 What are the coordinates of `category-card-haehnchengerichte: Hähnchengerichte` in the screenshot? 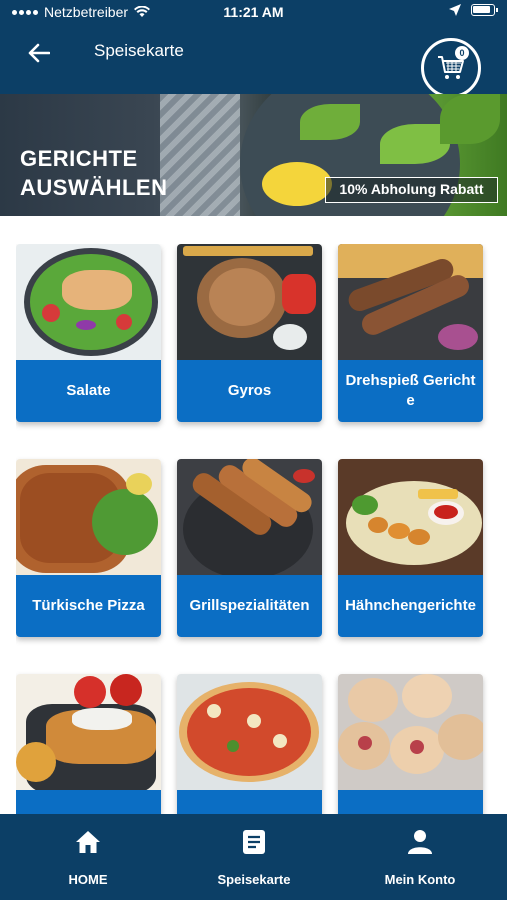 It's located at (410, 548).